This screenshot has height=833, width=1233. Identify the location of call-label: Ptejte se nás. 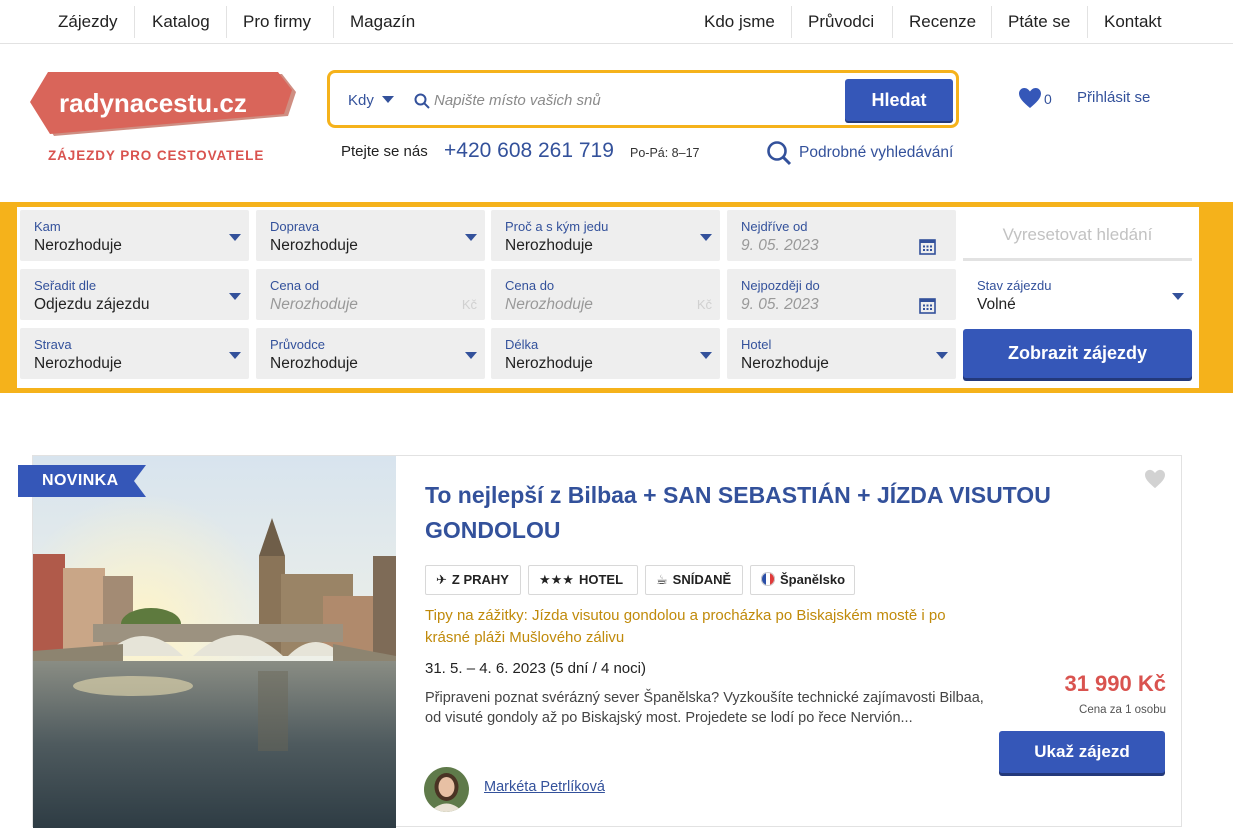
(384, 151).